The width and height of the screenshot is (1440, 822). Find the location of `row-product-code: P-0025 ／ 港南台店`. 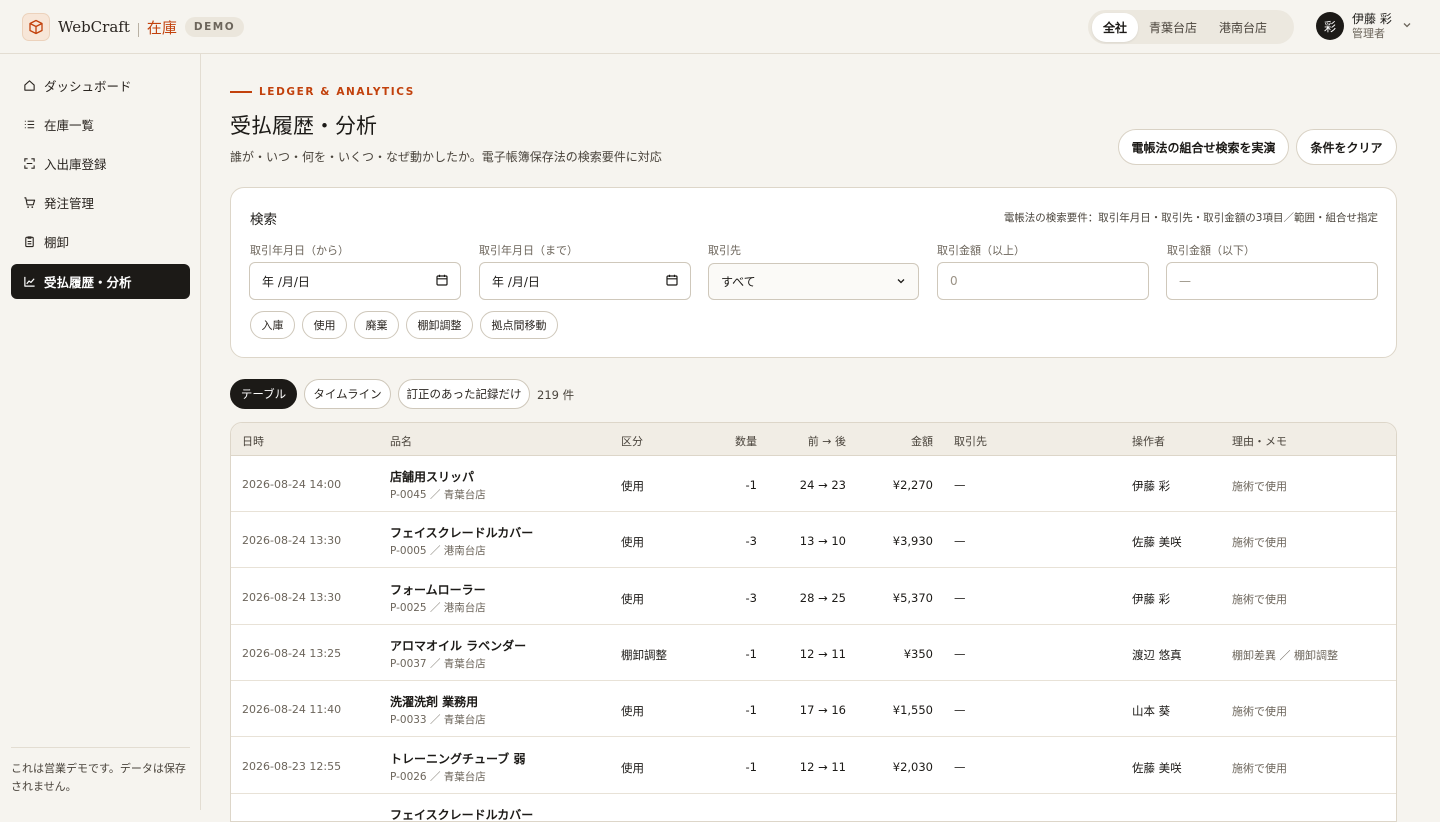

row-product-code: P-0025 ／ 港南台店 is located at coordinates (438, 607).